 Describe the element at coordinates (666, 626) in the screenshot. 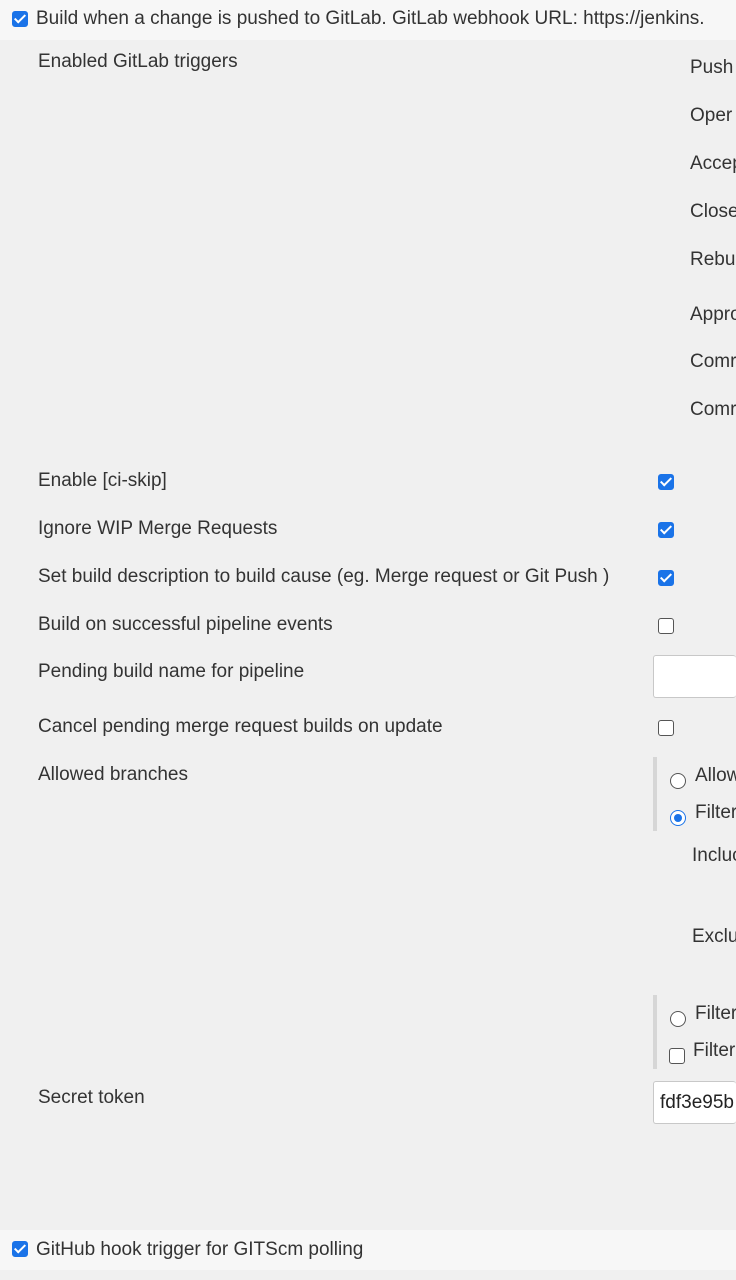

I see `pipeline-events-checkbox` at that location.